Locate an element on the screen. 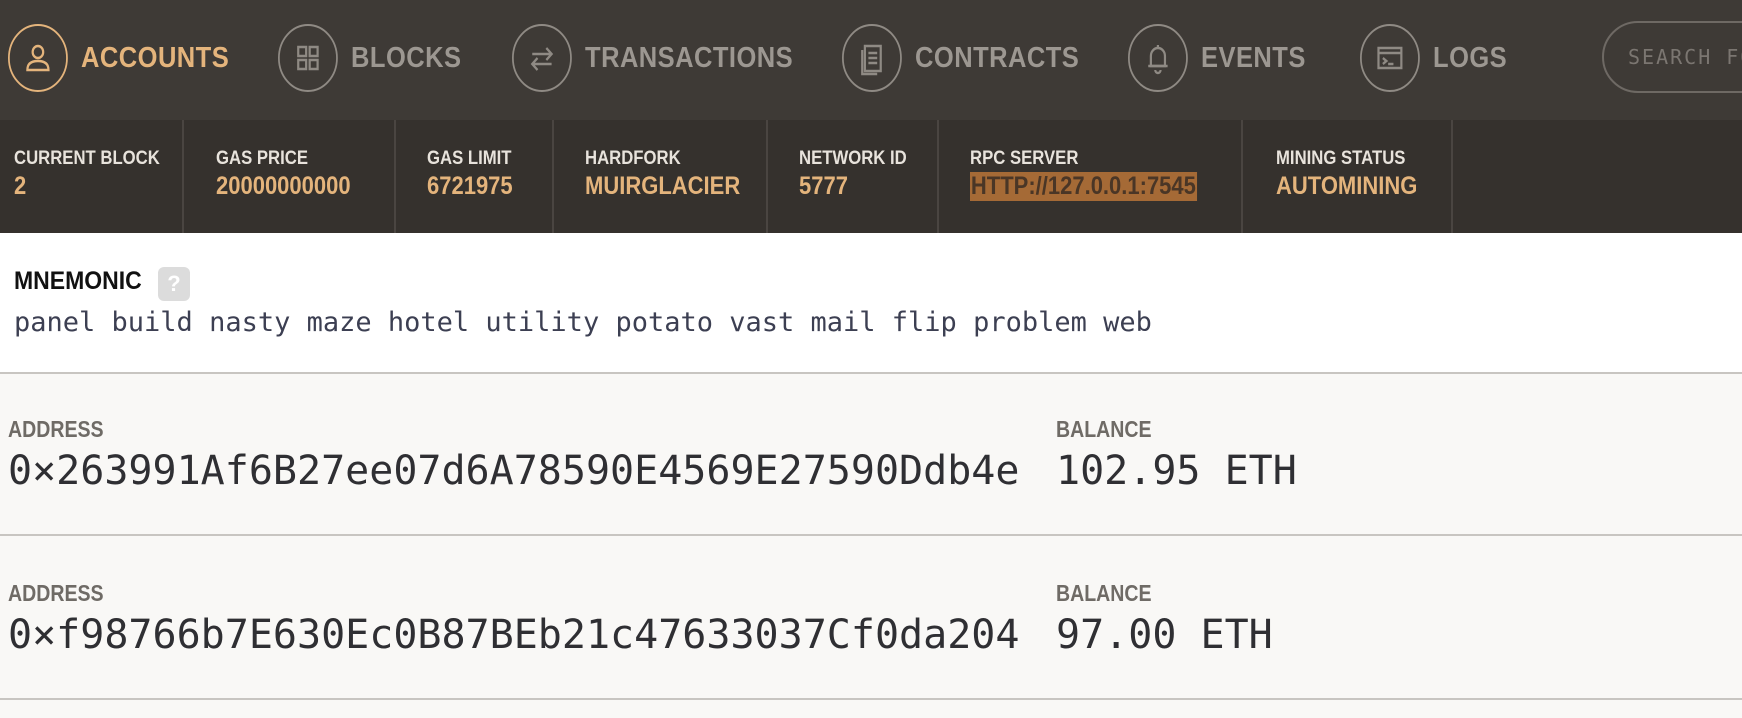  stat-gas-price: GAS PRICE 20000000000 is located at coordinates (299, 176).